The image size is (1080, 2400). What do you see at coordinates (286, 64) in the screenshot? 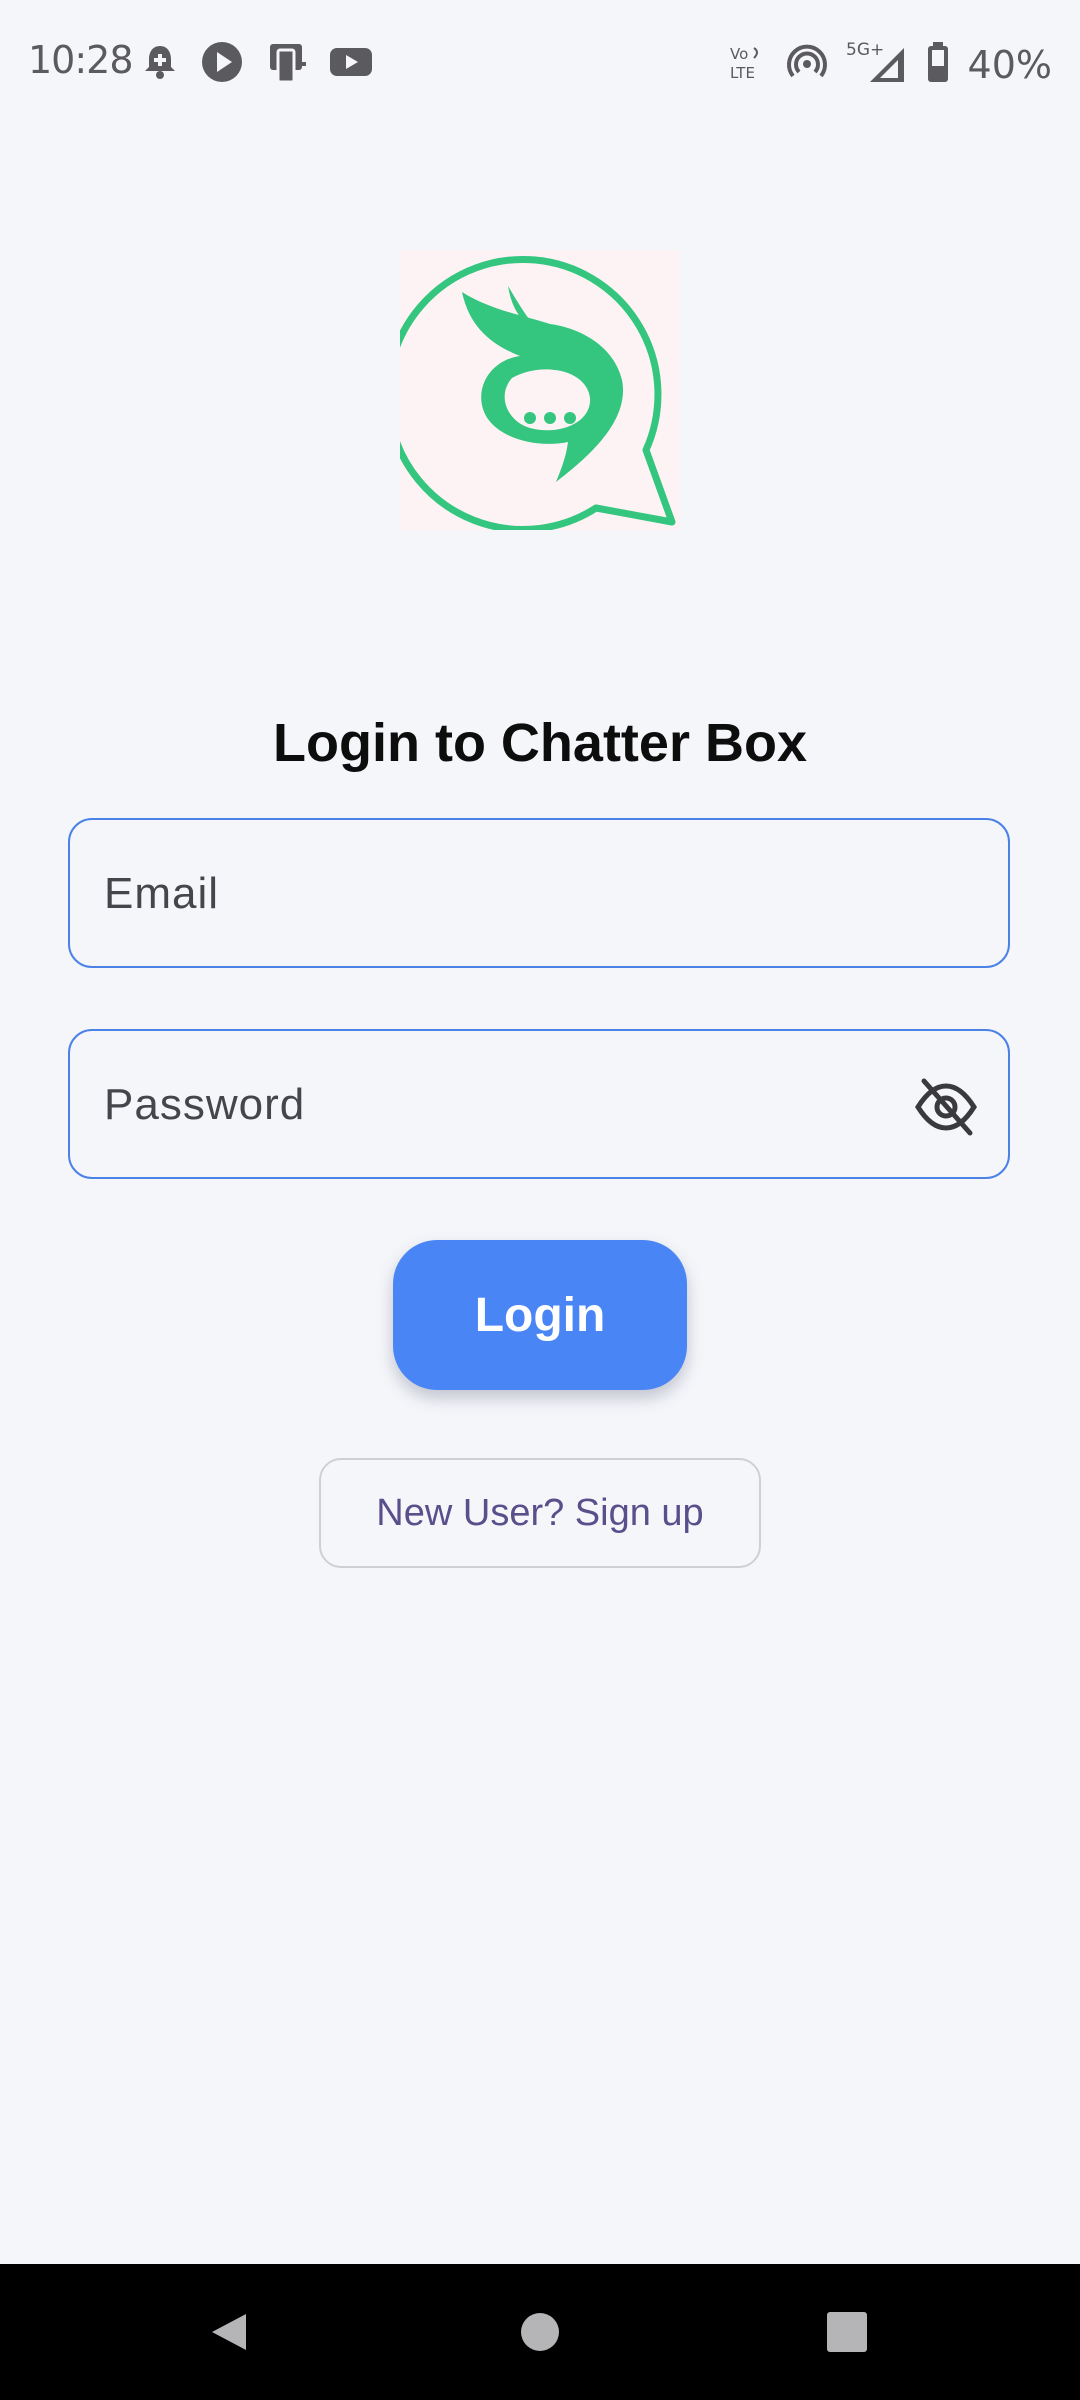
I see `cast-icon` at bounding box center [286, 64].